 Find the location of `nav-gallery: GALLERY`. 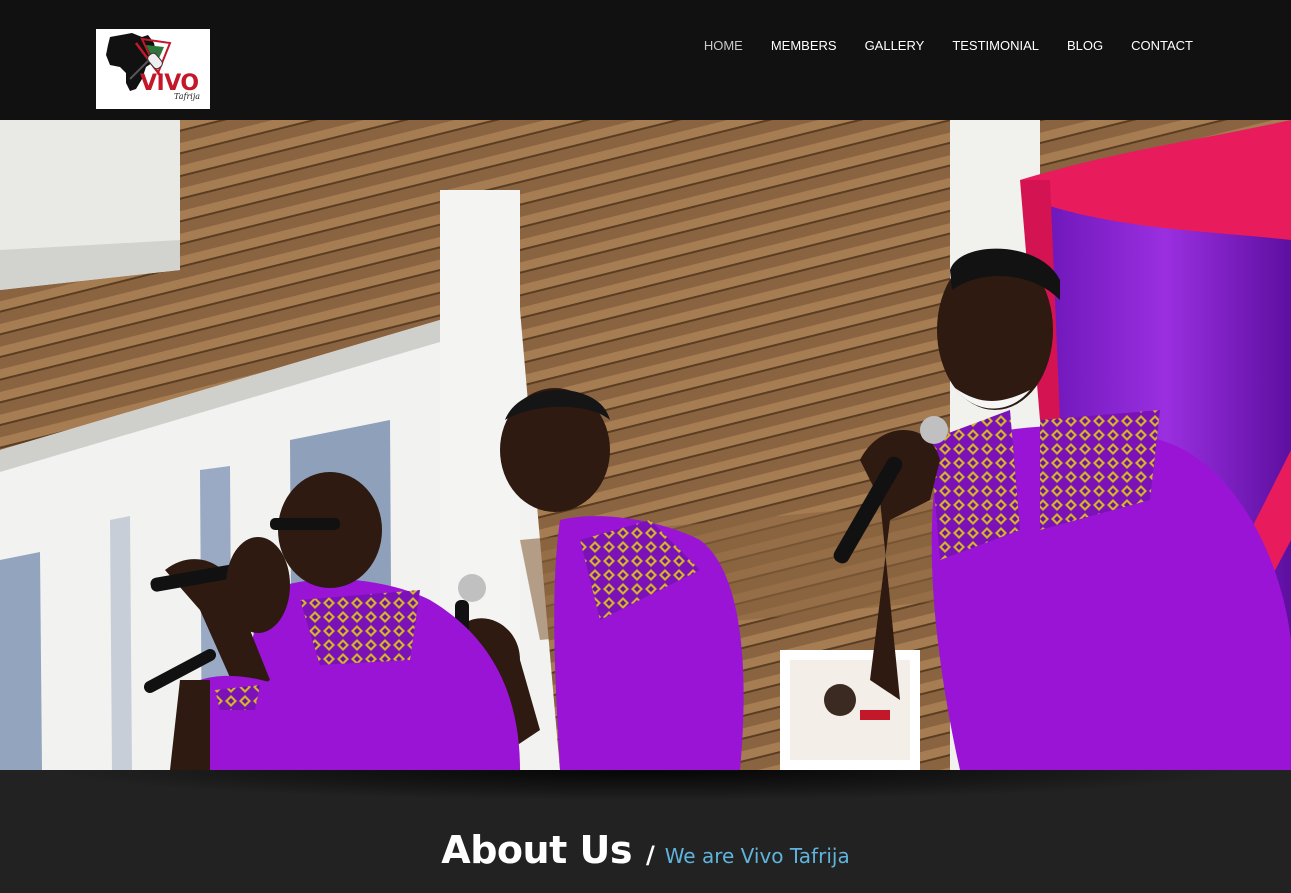

nav-gallery: GALLERY is located at coordinates (895, 46).